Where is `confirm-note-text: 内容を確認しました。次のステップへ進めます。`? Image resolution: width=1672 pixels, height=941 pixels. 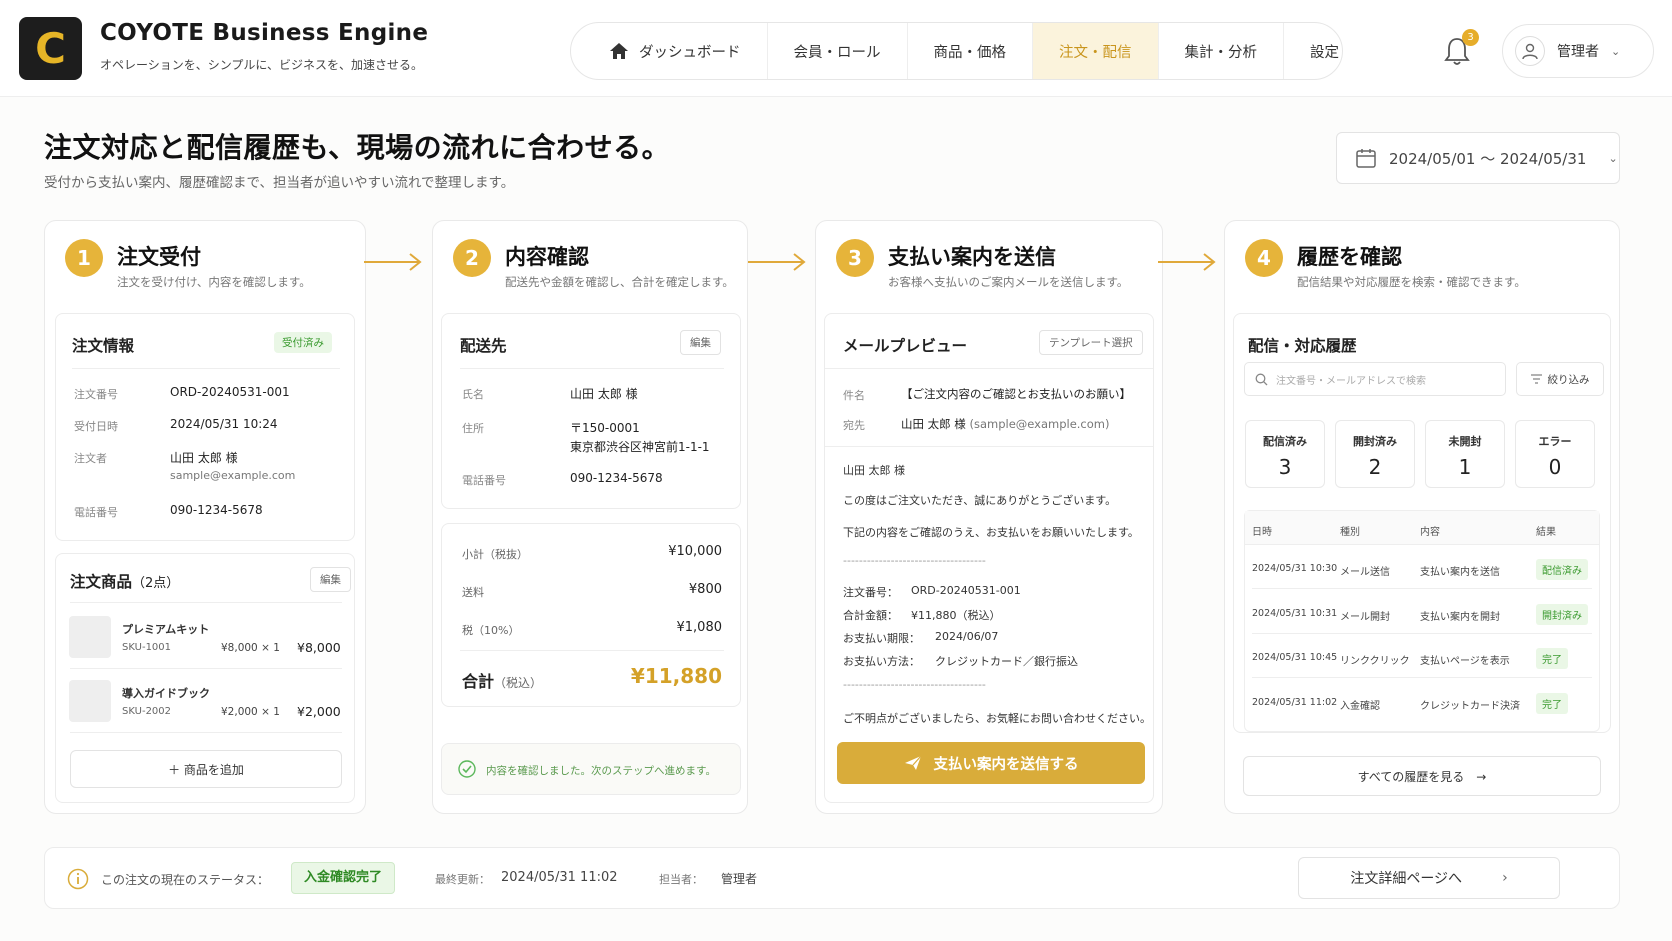
confirm-note-text: 内容を確認しました。次のステップへ進めます。 is located at coordinates (601, 771).